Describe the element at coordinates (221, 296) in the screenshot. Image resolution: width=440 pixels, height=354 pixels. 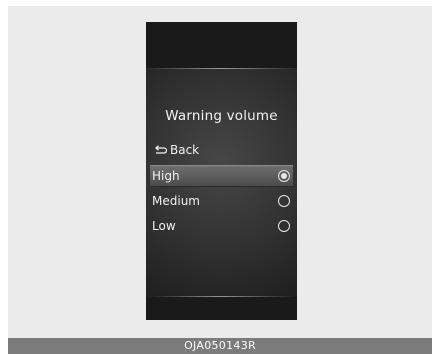
I see `bottom-divider` at that location.